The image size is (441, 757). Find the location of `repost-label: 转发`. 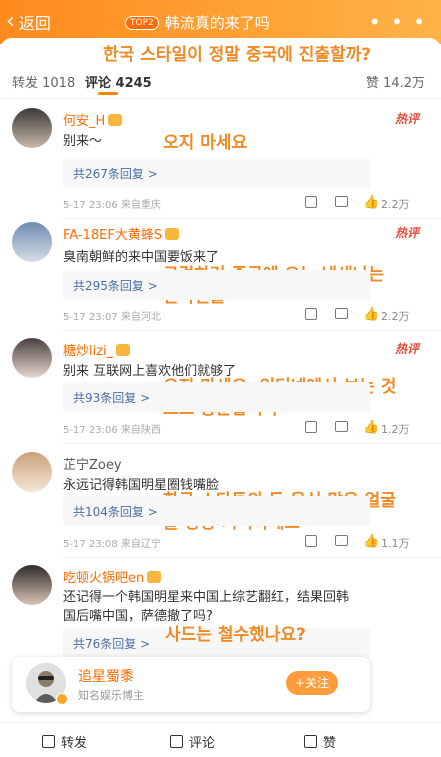

repost-label: 转发 is located at coordinates (74, 743).